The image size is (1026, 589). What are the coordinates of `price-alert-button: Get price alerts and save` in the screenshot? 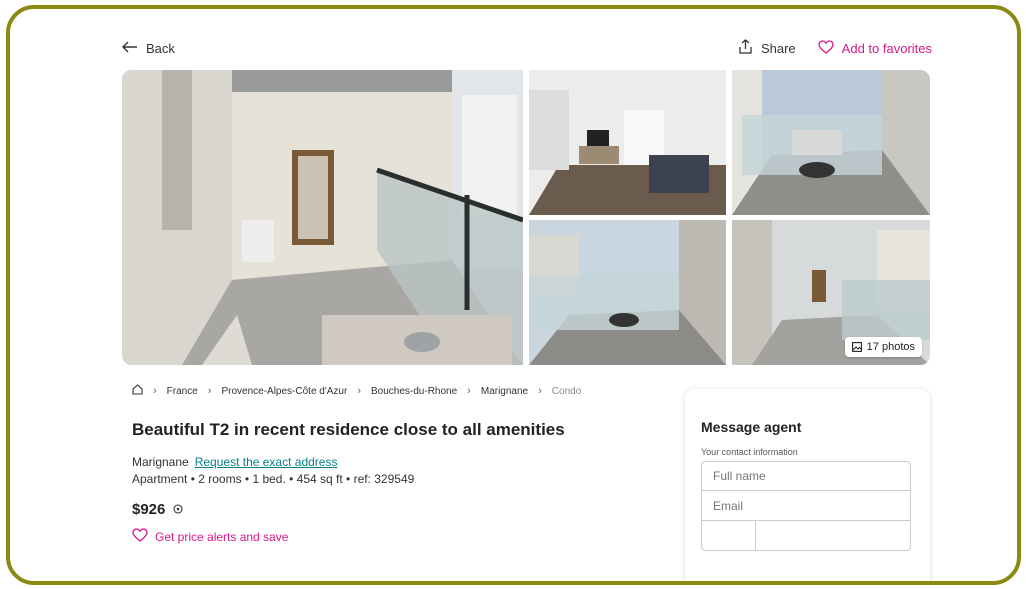 It's located at (210, 536).